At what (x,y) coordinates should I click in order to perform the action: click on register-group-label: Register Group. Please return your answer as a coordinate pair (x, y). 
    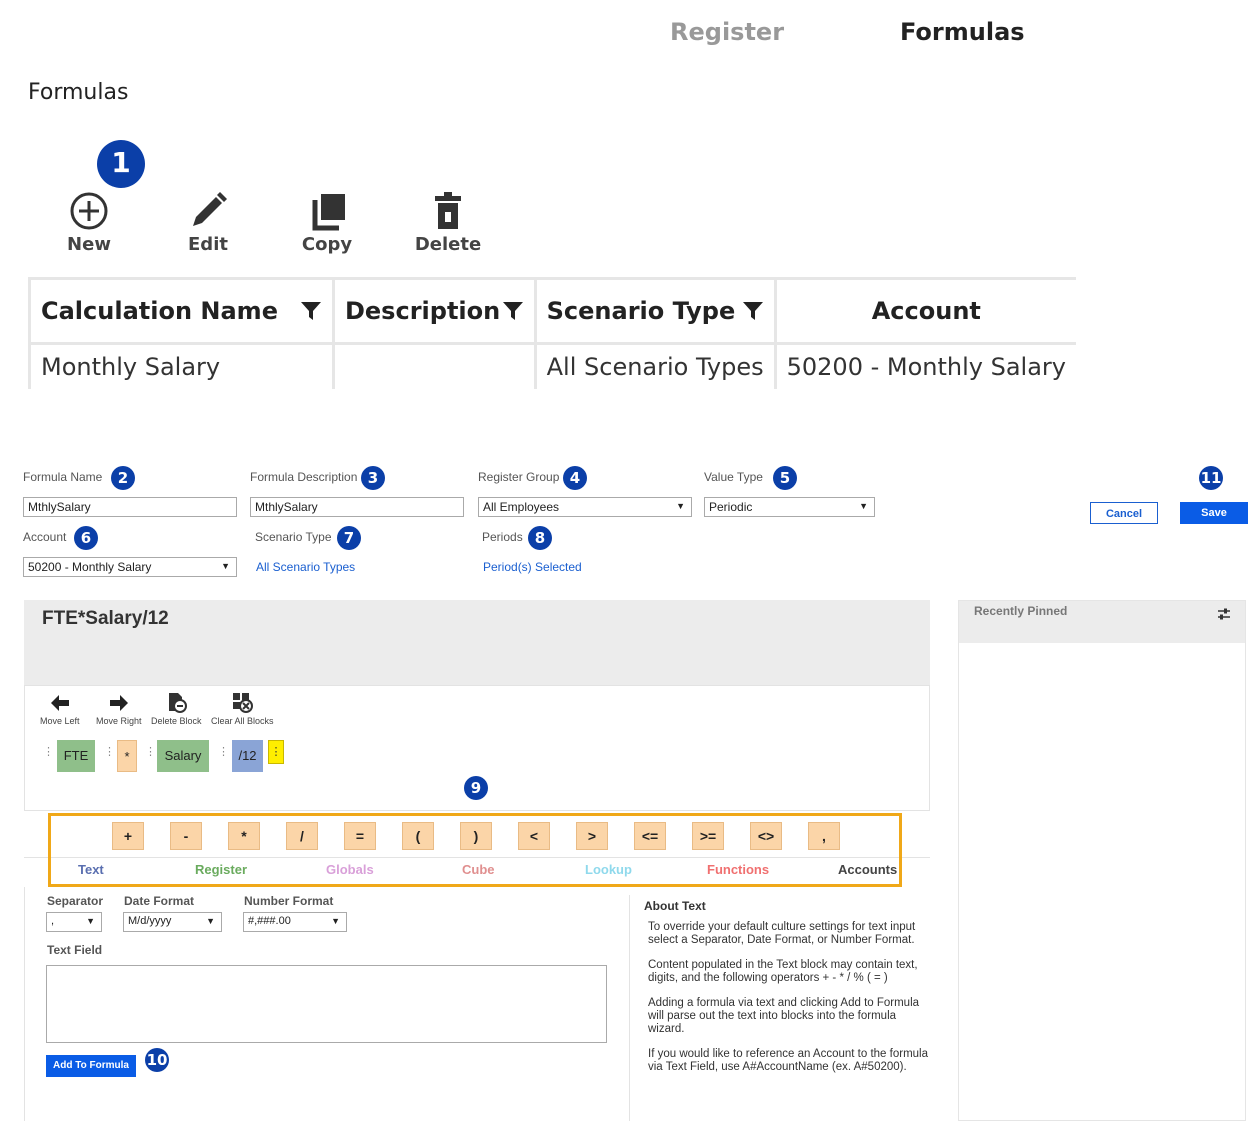
    Looking at the image, I should click on (519, 477).